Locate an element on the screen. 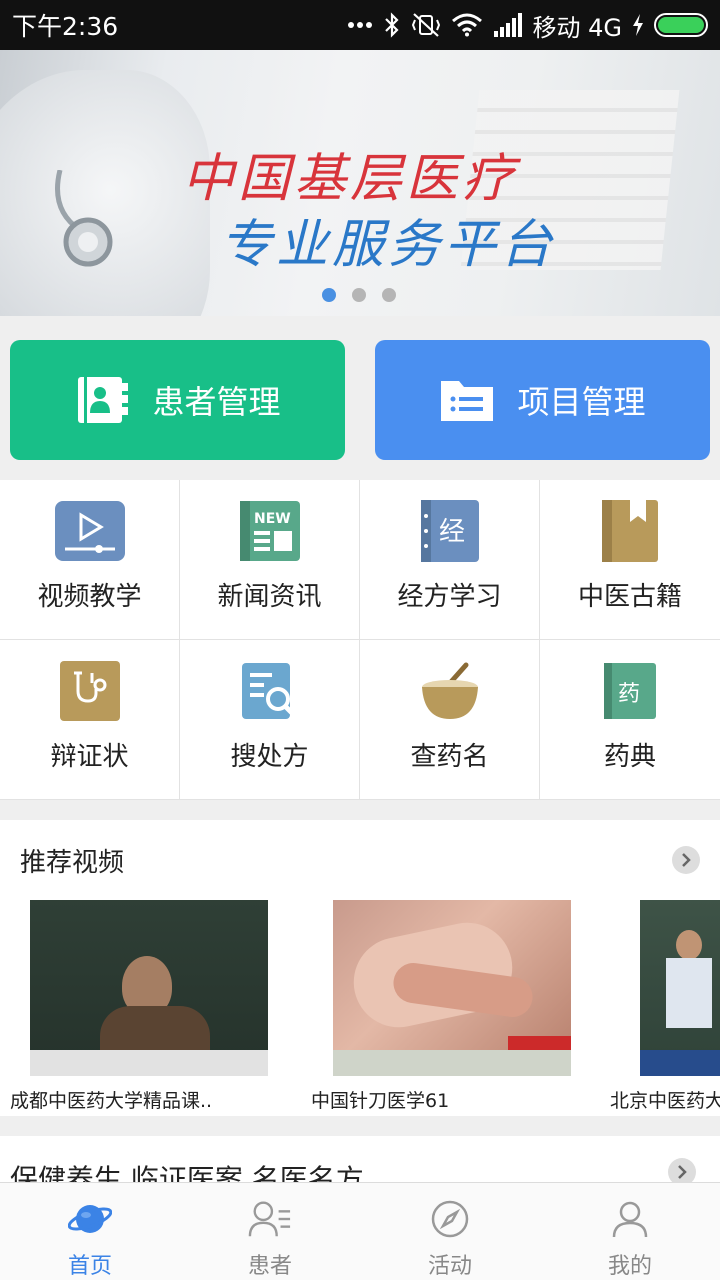 The height and width of the screenshot is (1280, 720). project-management-button: 项目管理 is located at coordinates (542, 400).